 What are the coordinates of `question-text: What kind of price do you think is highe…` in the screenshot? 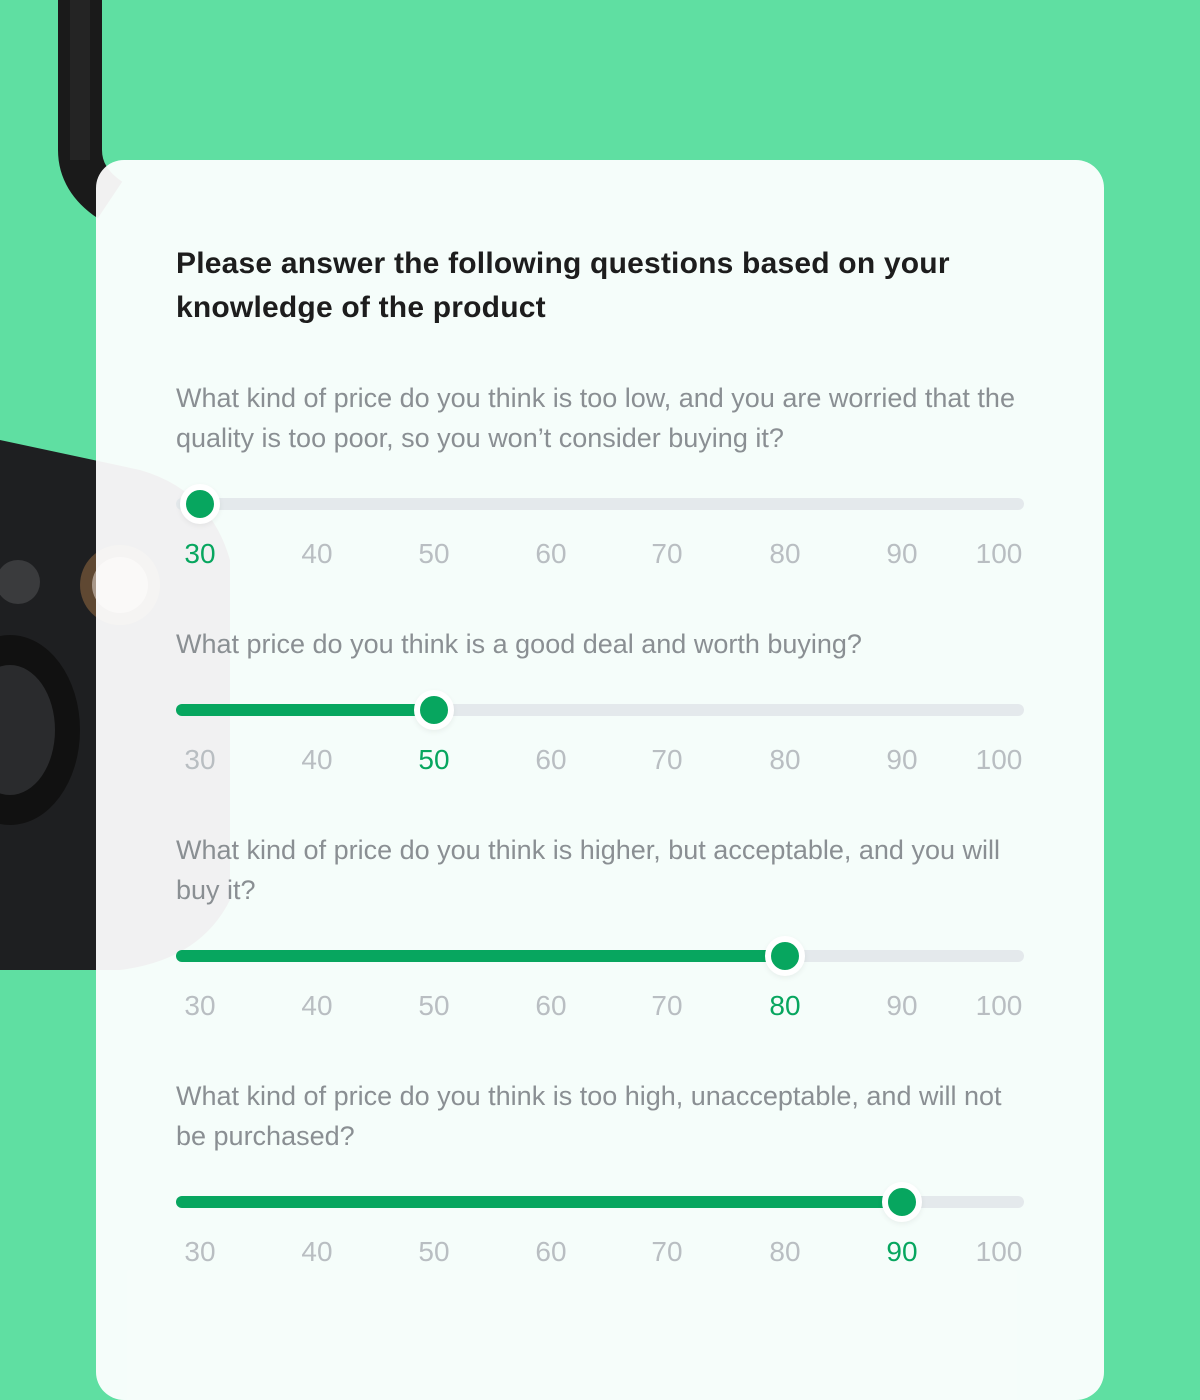 It's located at (588, 870).